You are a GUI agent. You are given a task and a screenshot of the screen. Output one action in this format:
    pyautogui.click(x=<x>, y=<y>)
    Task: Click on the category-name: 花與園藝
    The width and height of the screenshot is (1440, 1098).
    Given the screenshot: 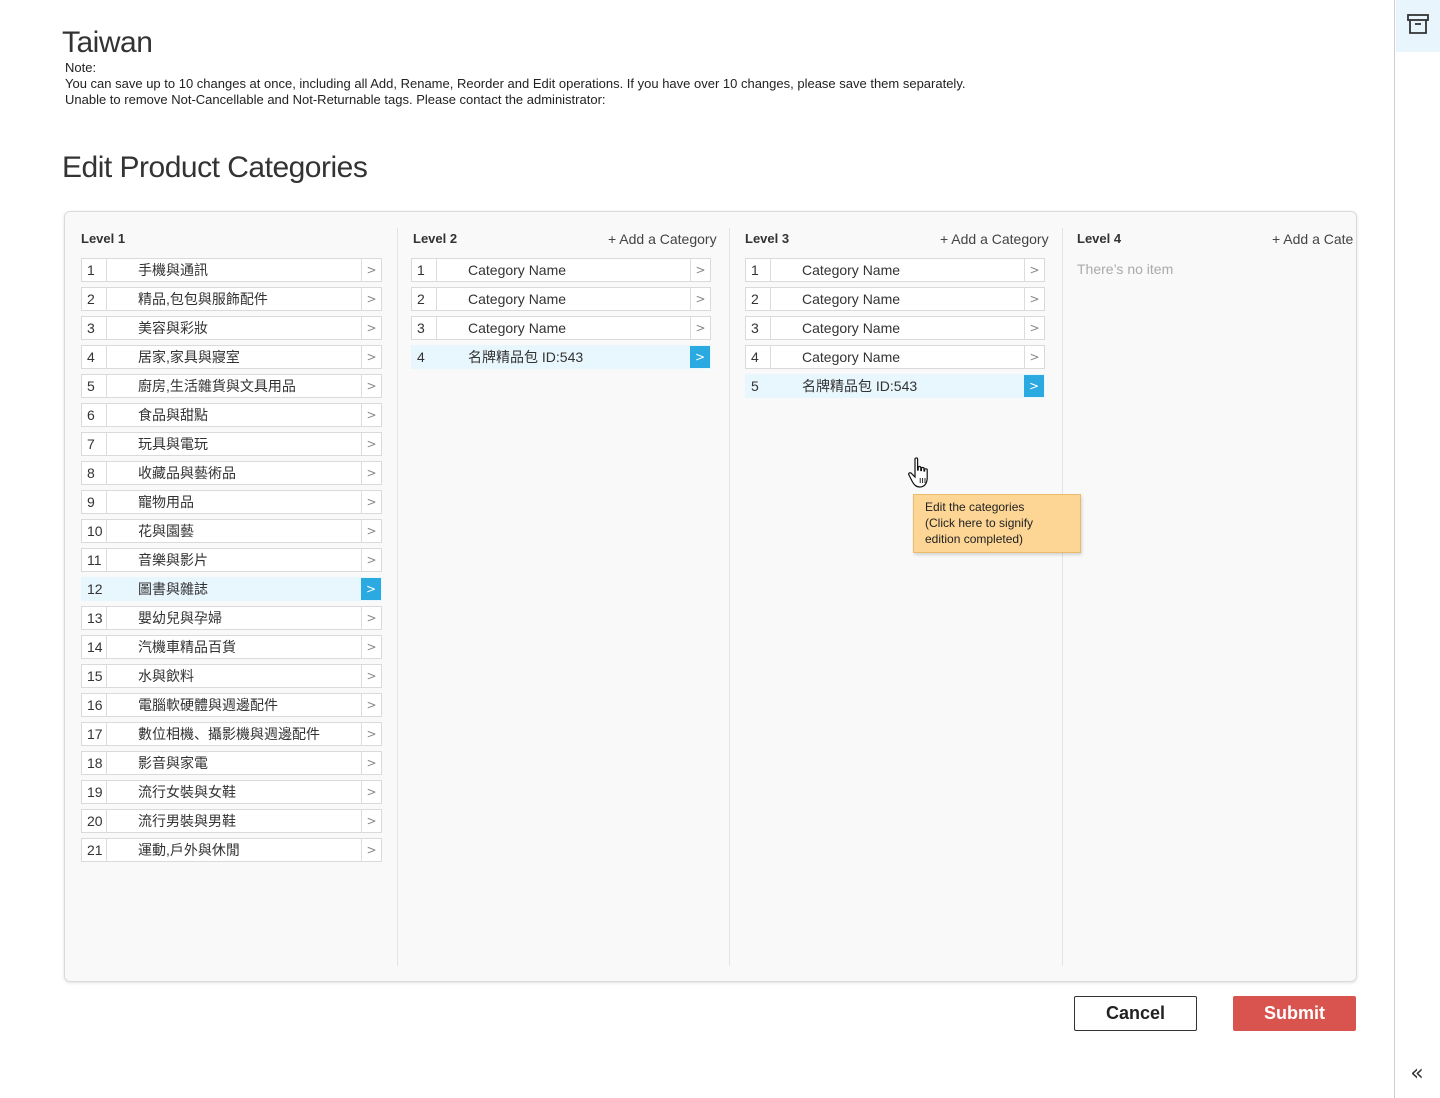 What is the action you would take?
    pyautogui.click(x=234, y=531)
    